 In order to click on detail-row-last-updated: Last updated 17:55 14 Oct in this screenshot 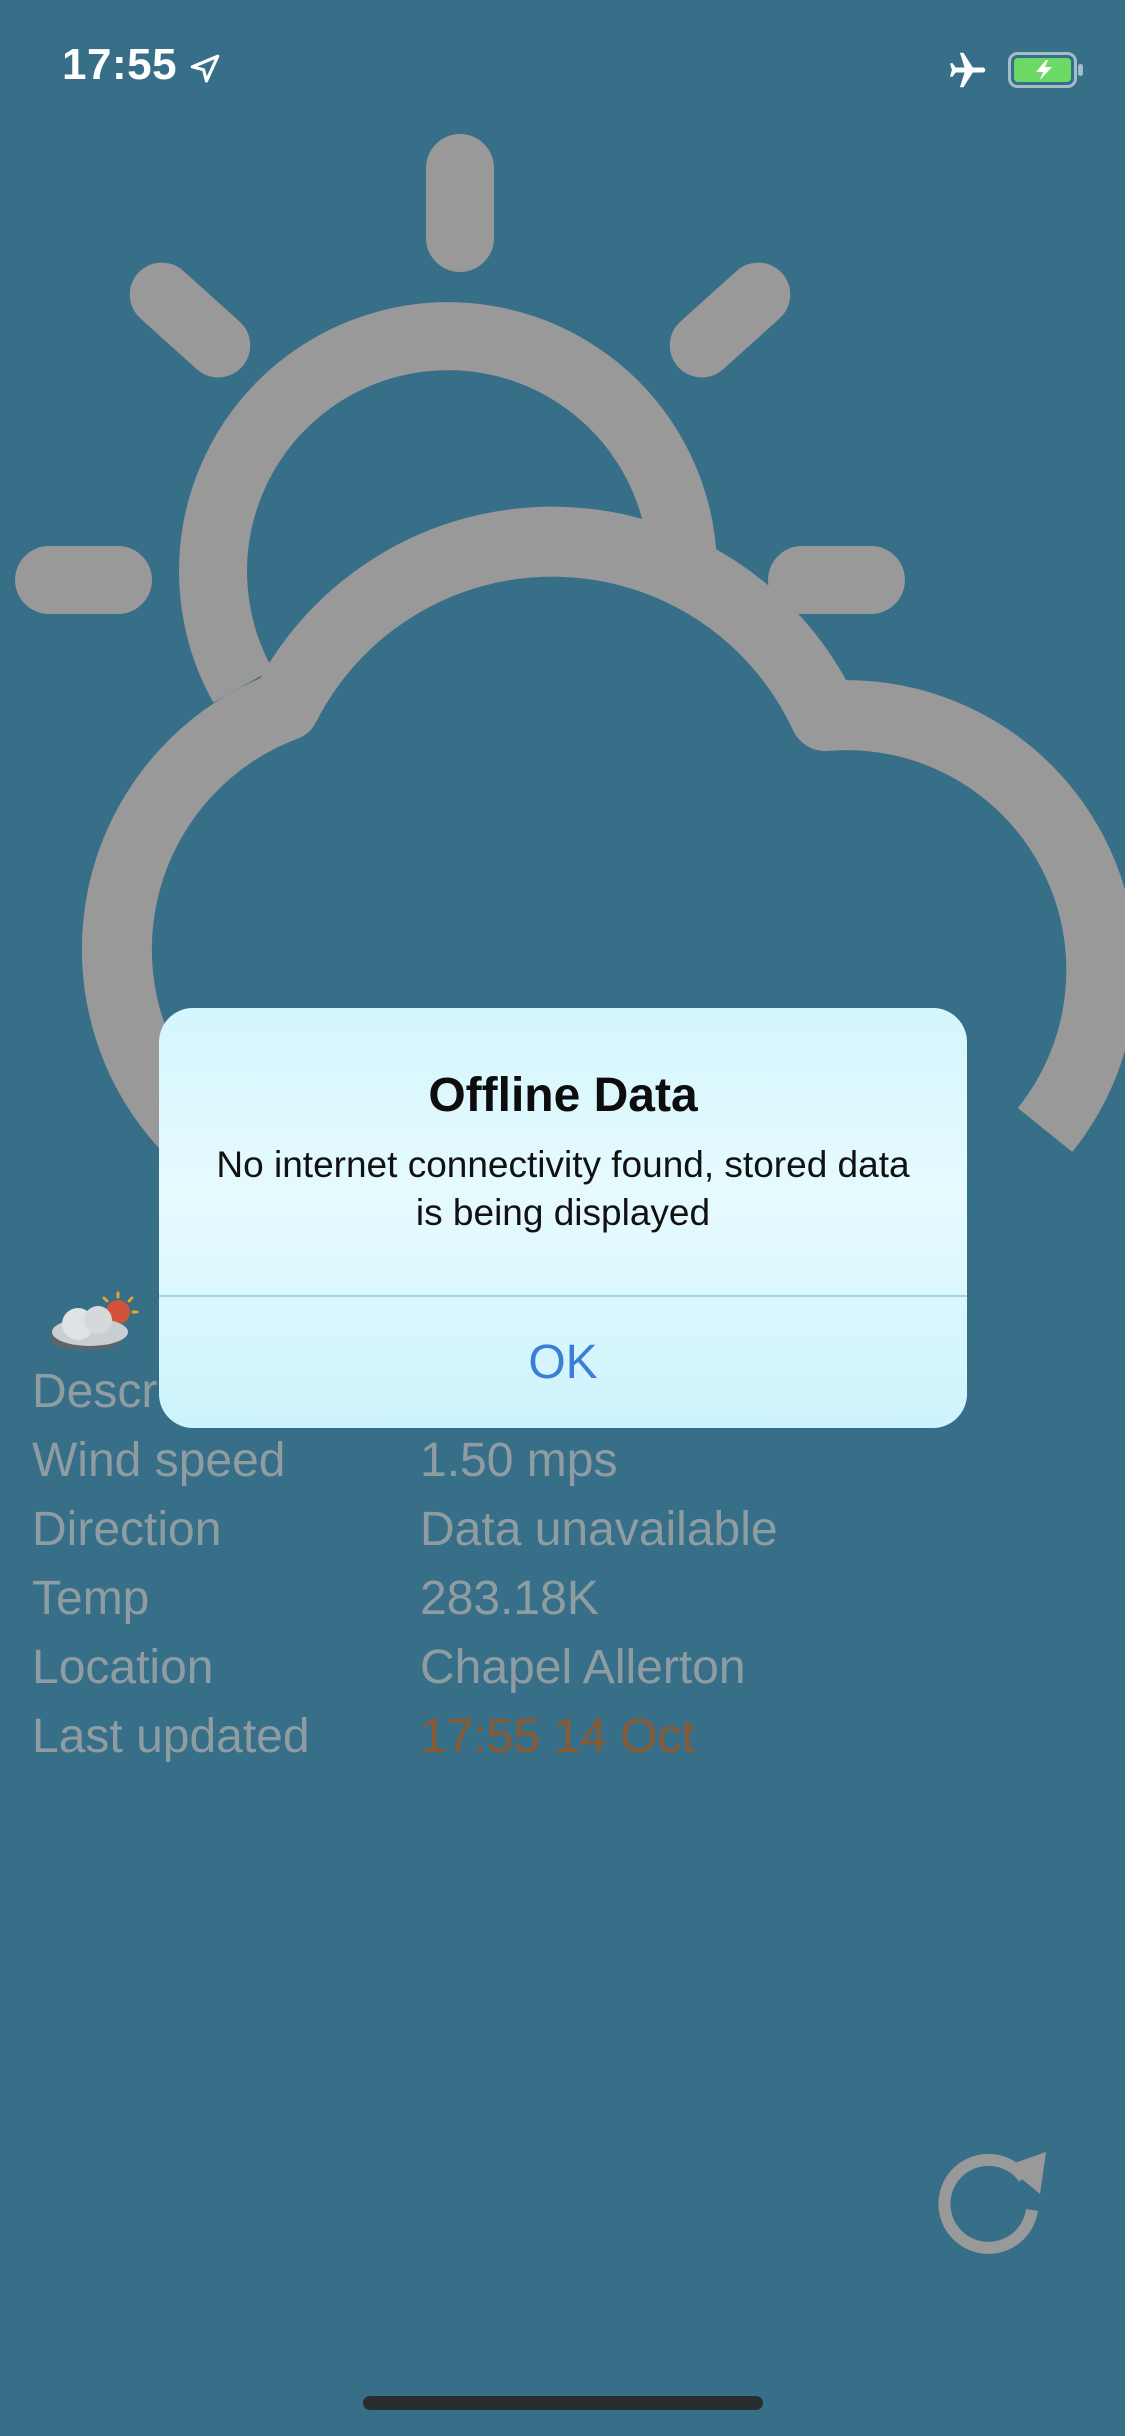, I will do `click(562, 1743)`.